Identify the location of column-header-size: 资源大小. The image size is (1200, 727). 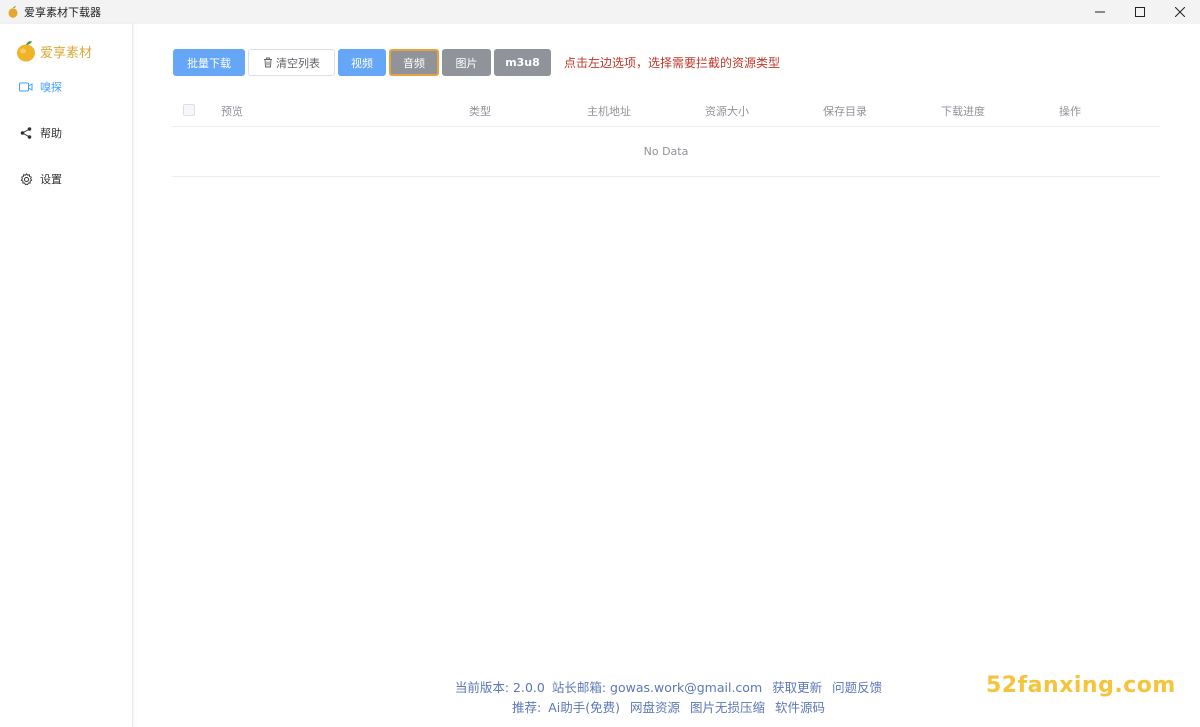
(727, 111).